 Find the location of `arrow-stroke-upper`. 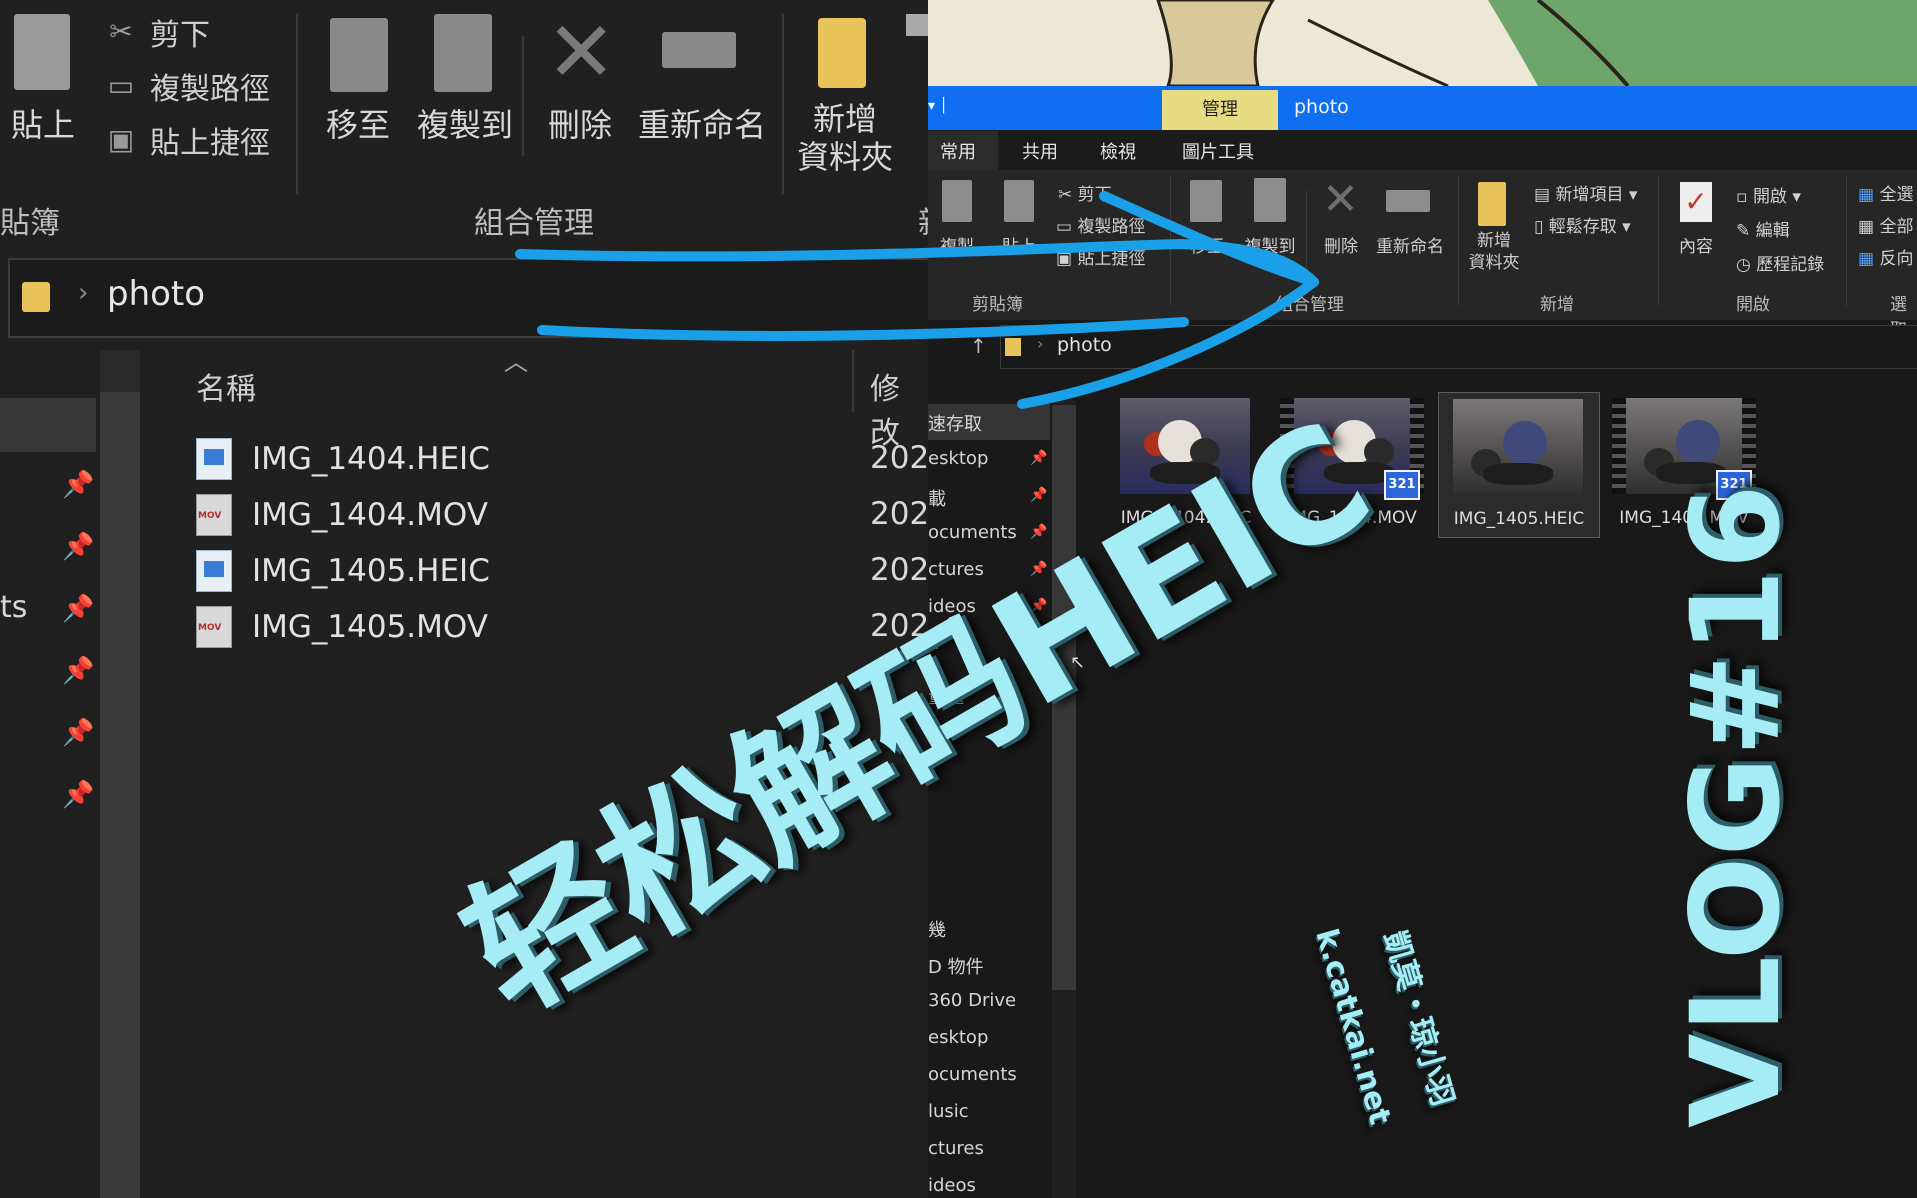

arrow-stroke-upper is located at coordinates (917, 262).